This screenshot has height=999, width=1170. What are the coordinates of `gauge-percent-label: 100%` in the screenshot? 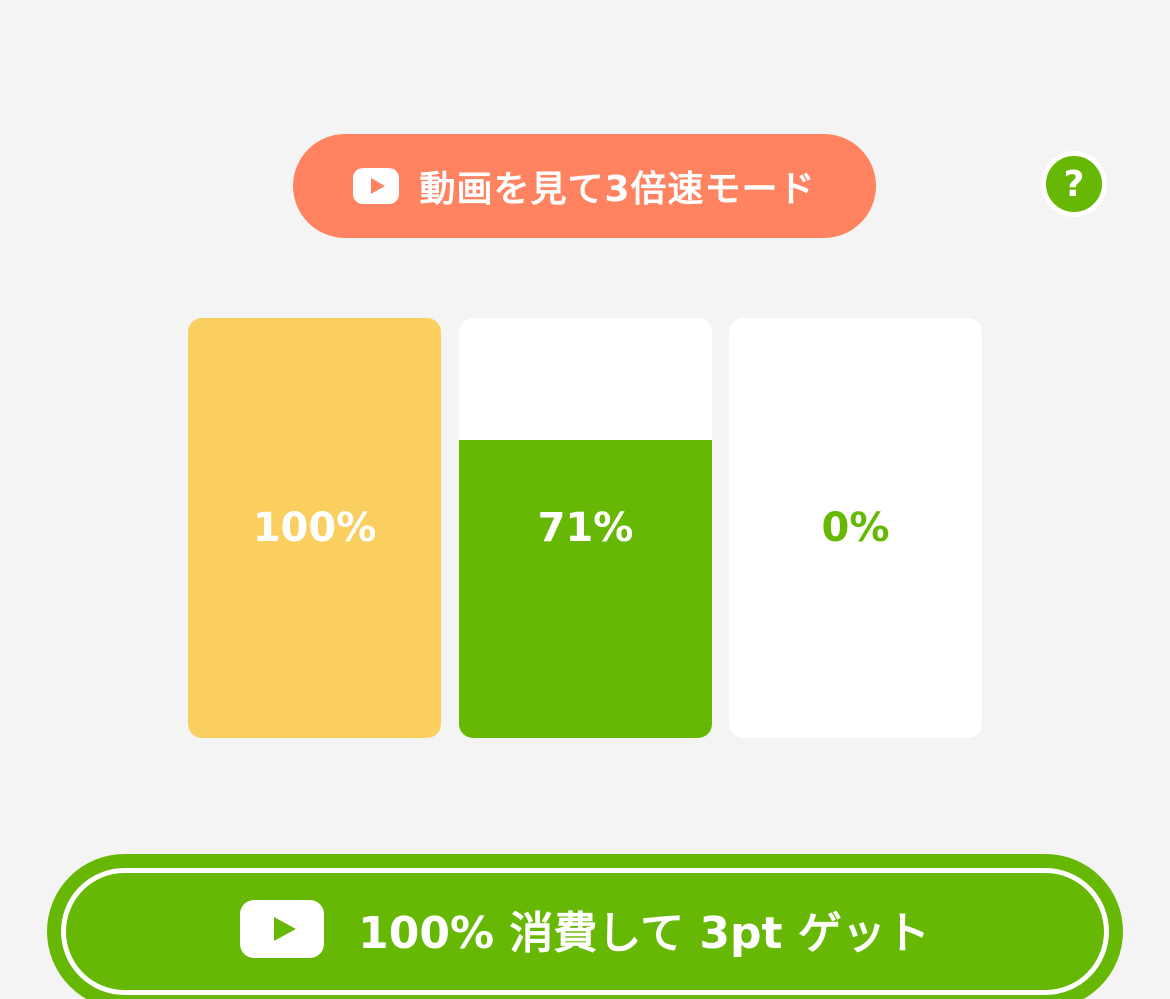 It's located at (314, 528).